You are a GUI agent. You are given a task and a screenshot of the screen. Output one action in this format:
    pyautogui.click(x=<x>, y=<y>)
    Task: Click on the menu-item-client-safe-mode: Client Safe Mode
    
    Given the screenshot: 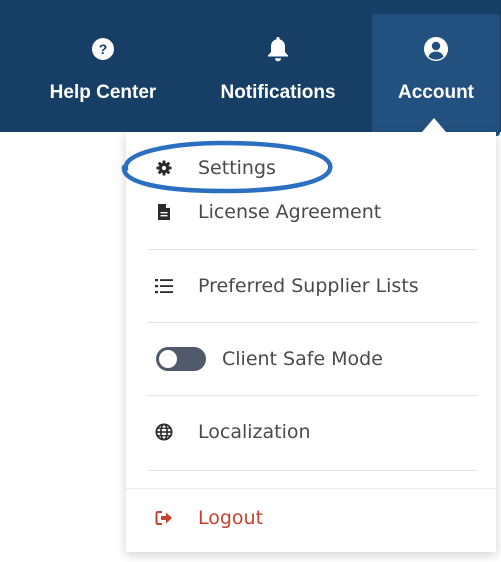 What is the action you would take?
    pyautogui.click(x=311, y=359)
    